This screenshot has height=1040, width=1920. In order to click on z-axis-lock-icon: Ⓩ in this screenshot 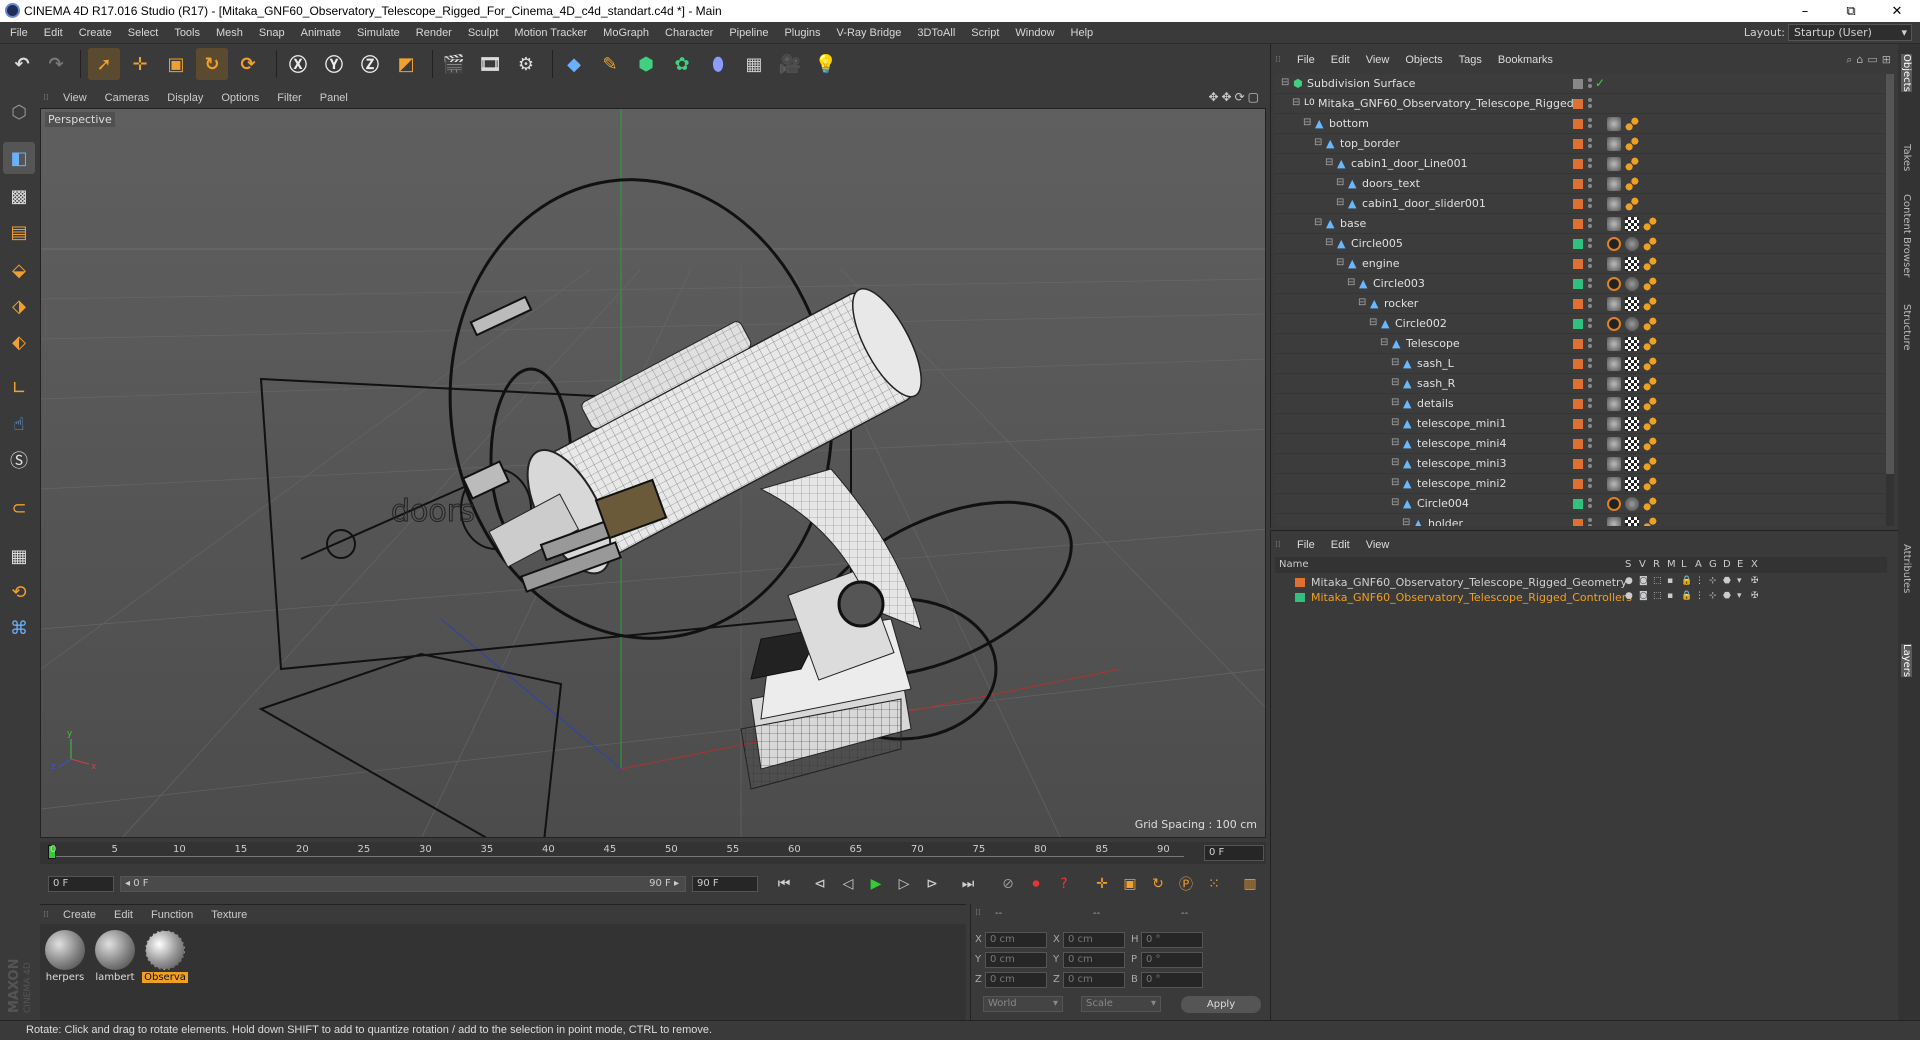, I will do `click(370, 64)`.